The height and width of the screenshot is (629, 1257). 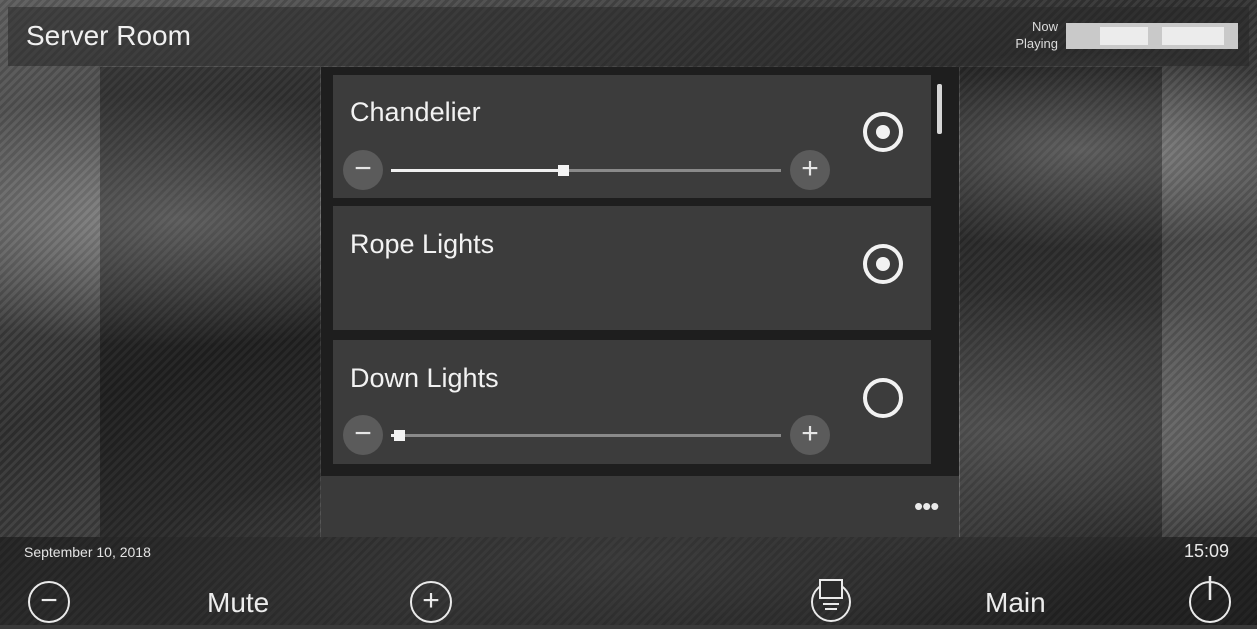 What do you see at coordinates (628, 36) in the screenshot?
I see `top-bar` at bounding box center [628, 36].